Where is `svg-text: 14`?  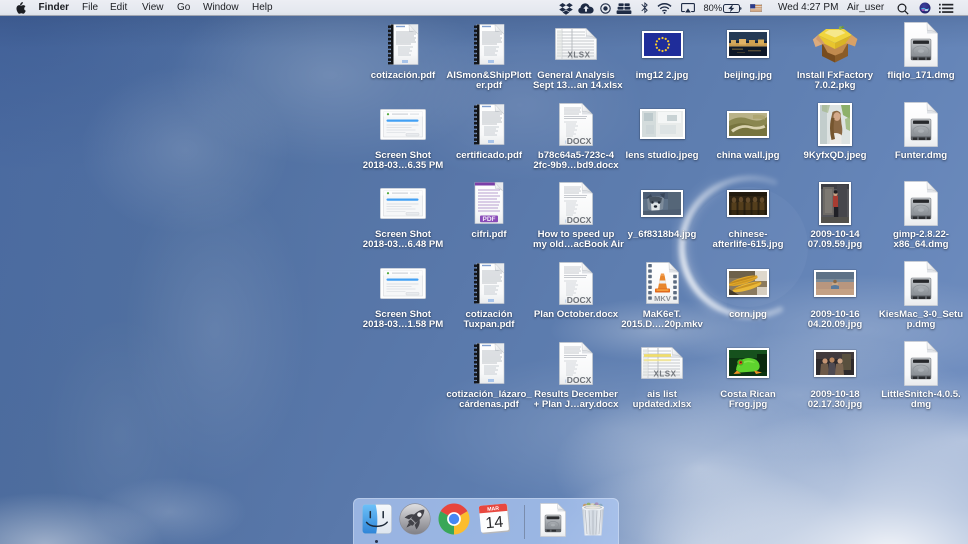
svg-text: 14 is located at coordinates (494, 523).